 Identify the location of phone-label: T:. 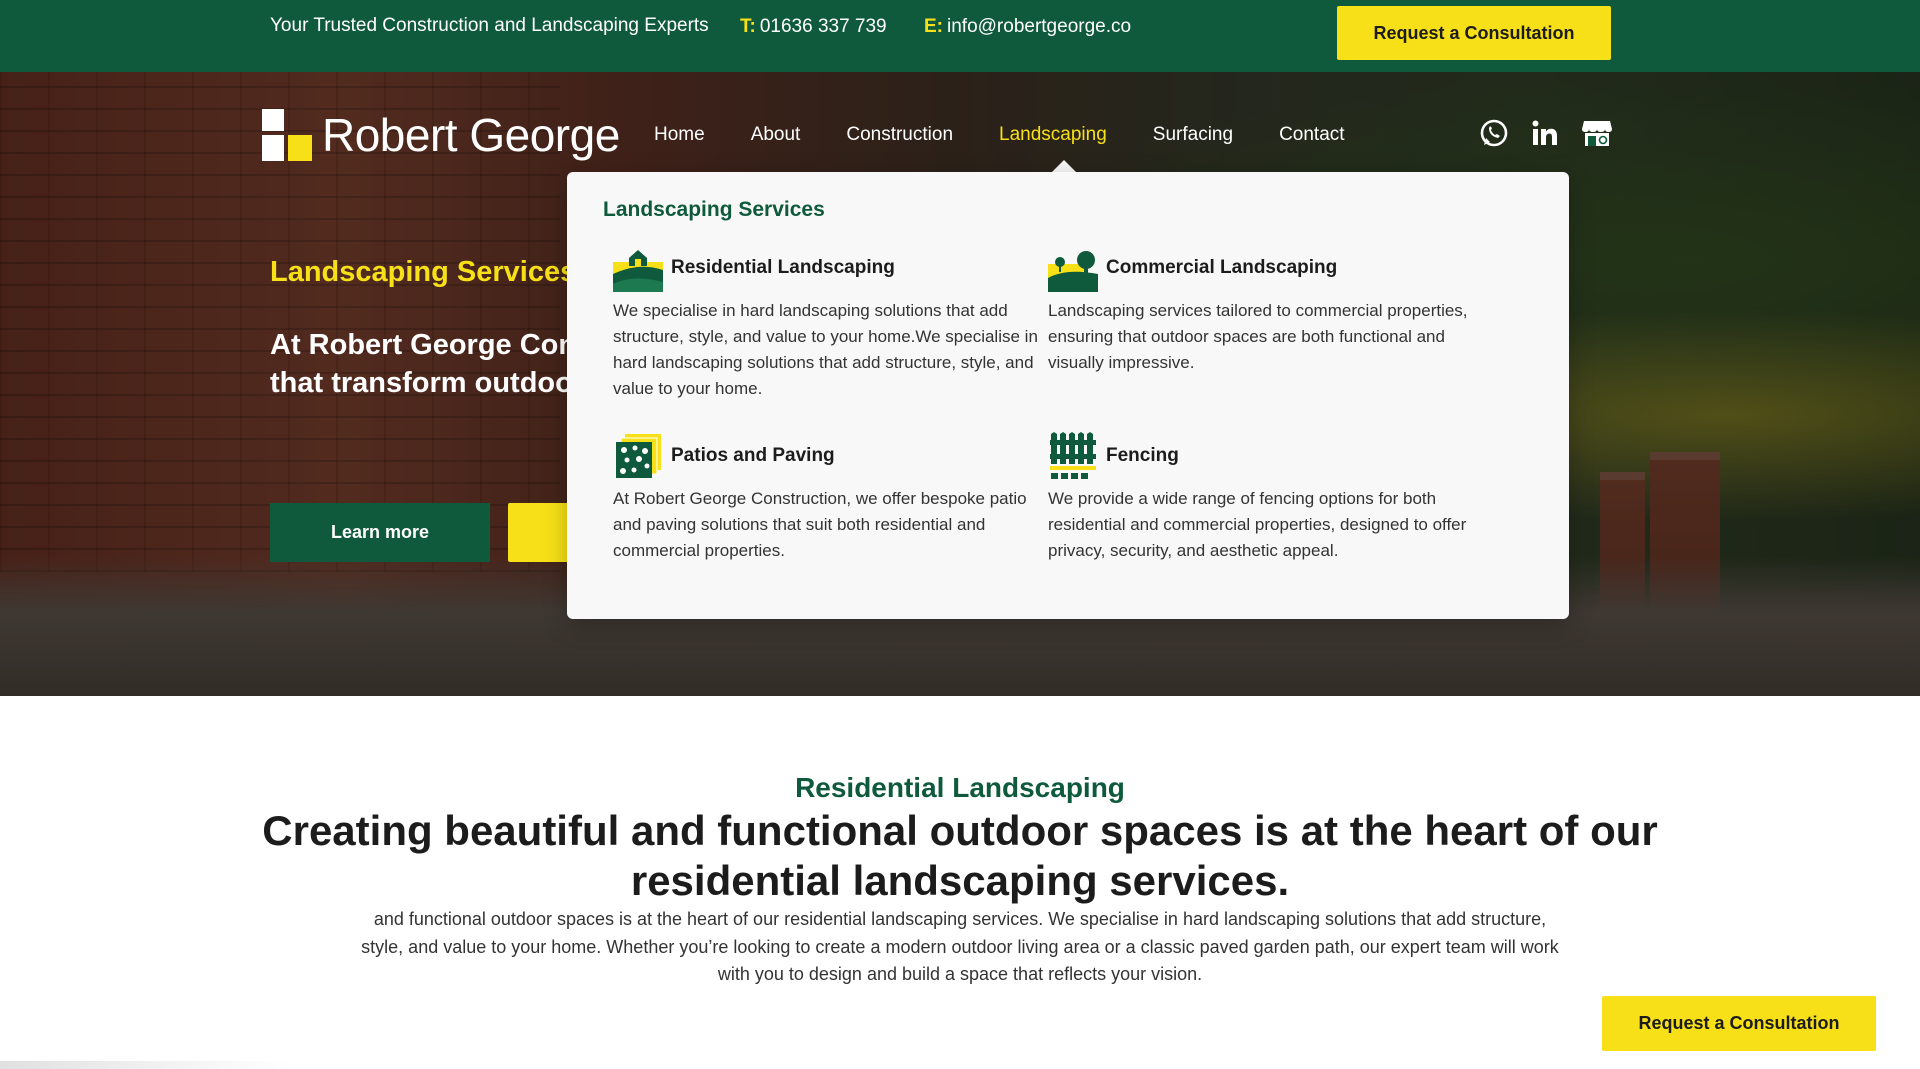
(748, 26).